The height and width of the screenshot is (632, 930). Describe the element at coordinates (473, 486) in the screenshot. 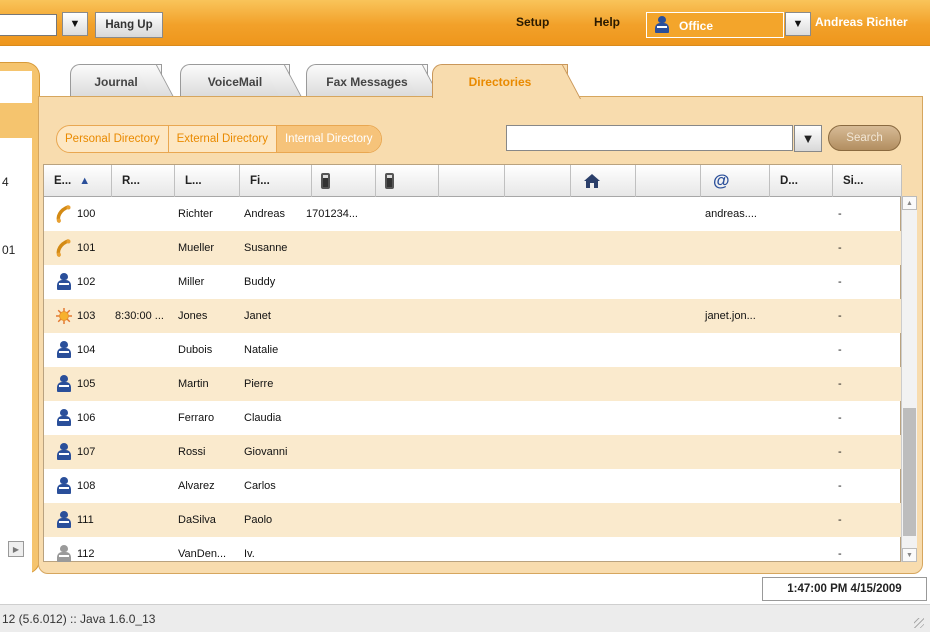

I see `table-row: 108 Alvarez Carlos -` at that location.